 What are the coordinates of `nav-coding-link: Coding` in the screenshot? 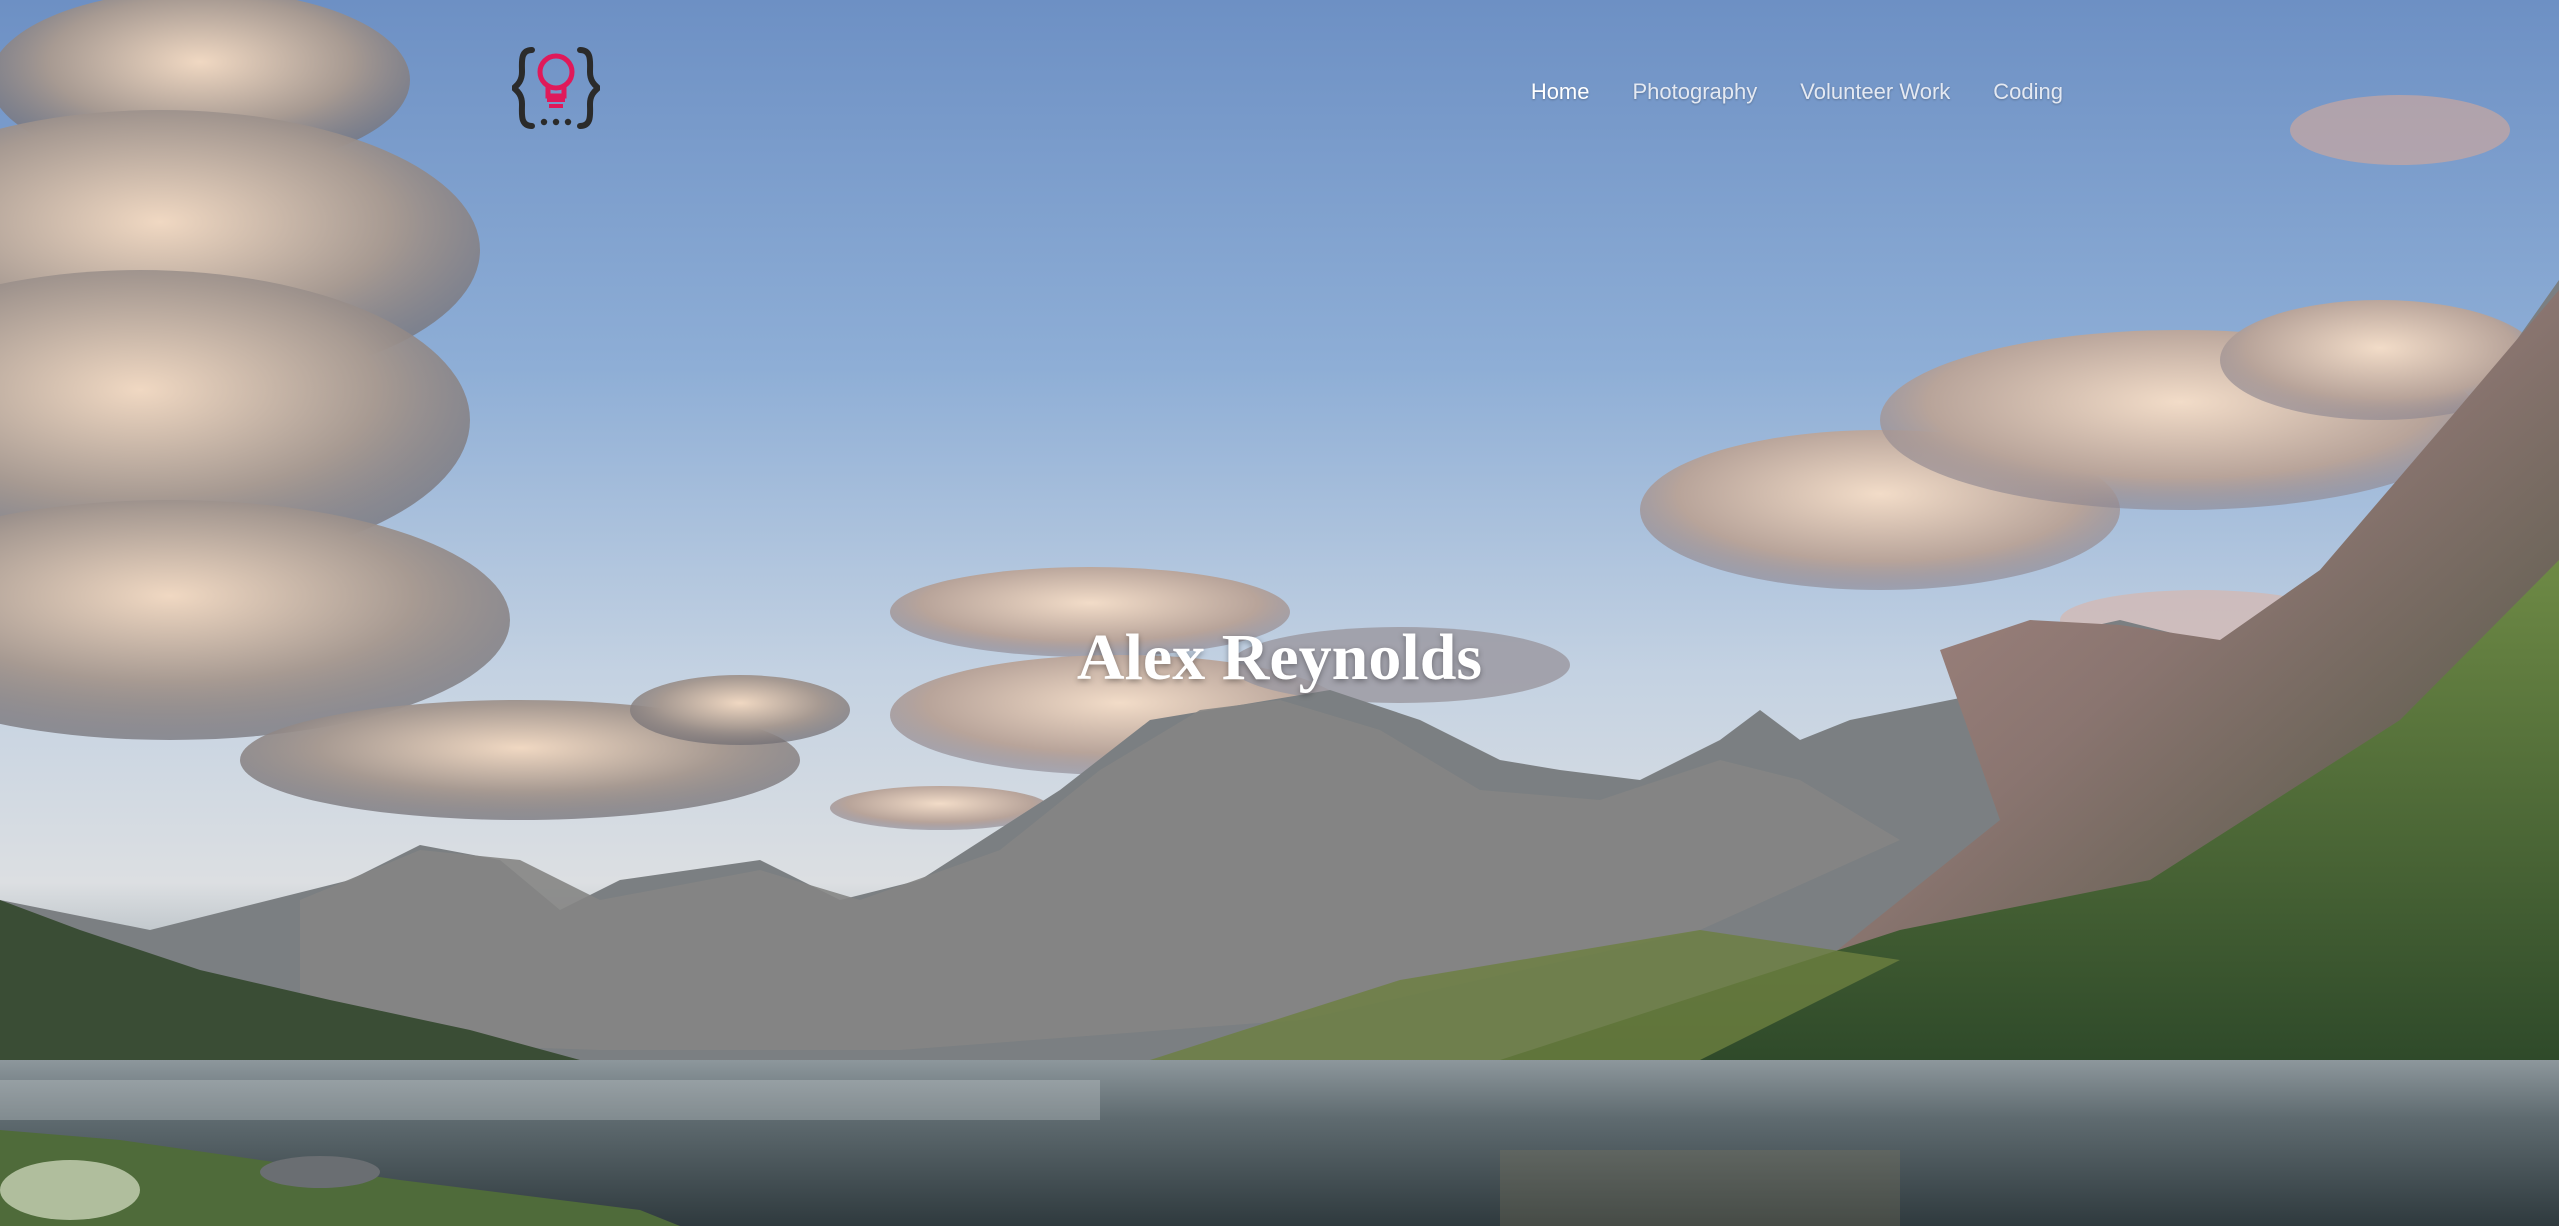 It's located at (2028, 92).